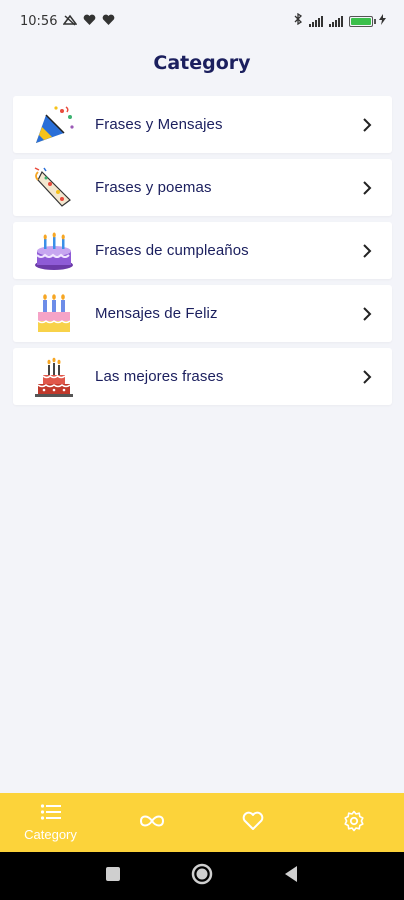  I want to click on party-horn-icon, so click(54, 188).